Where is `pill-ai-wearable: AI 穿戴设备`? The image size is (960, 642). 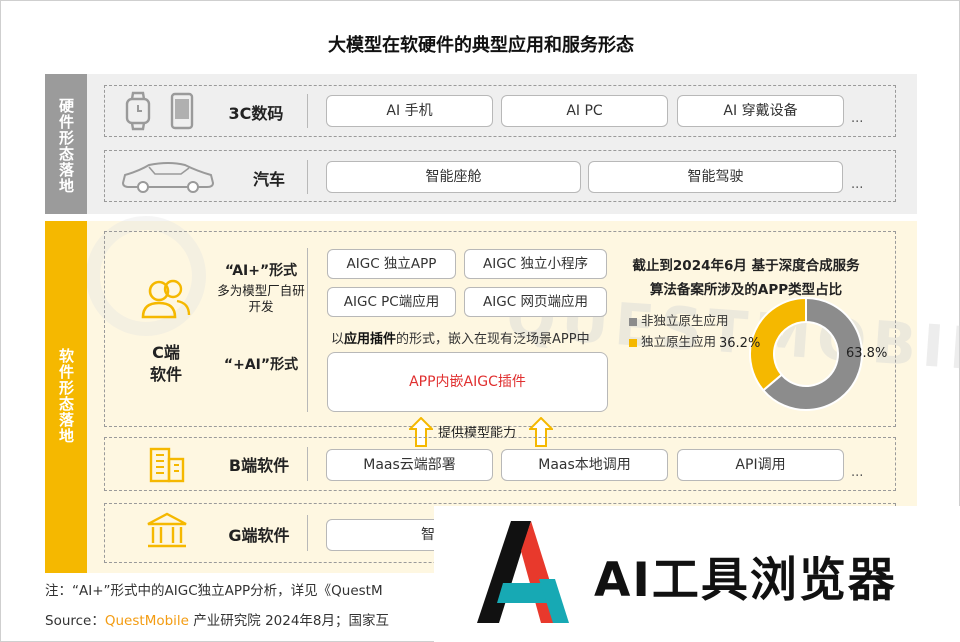
pill-ai-wearable: AI 穿戴设备 is located at coordinates (760, 111).